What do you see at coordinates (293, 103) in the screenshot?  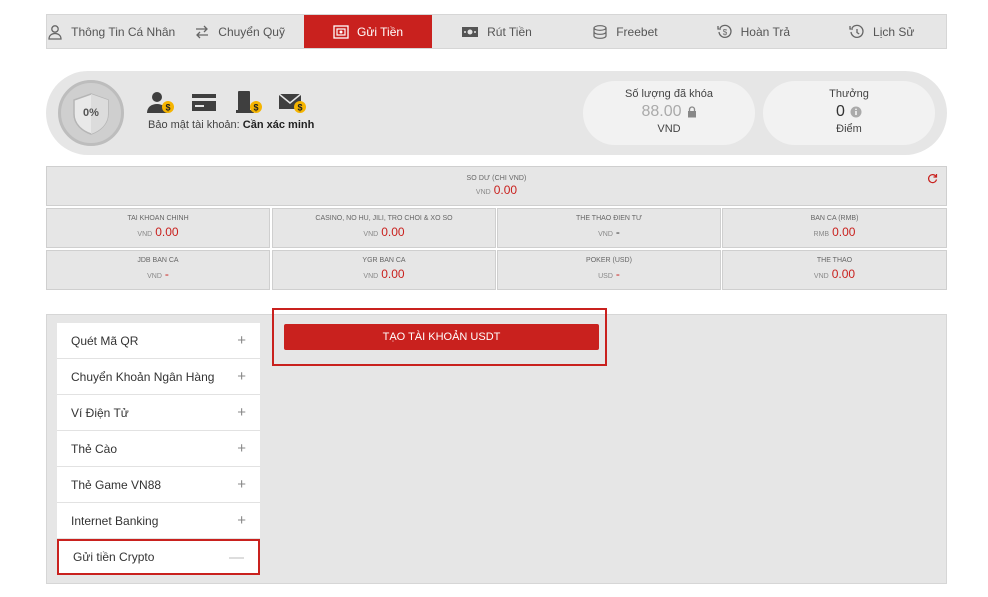 I see `email-verify-icon: $` at bounding box center [293, 103].